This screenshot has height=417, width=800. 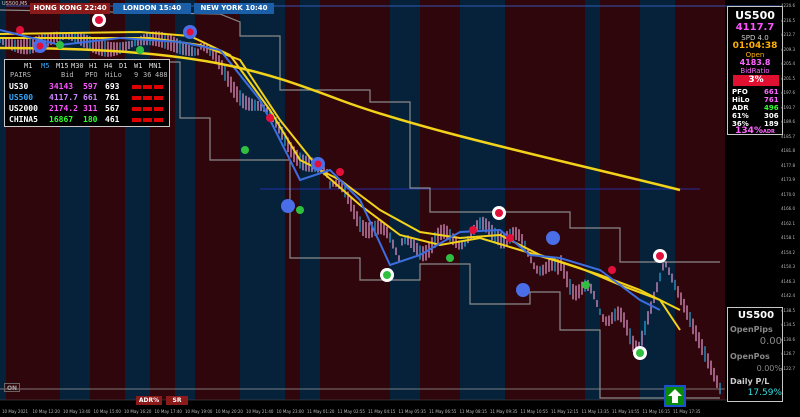 What do you see at coordinates (351, 411) in the screenshot?
I see `time-tick-label: 11 May 02:55` at bounding box center [351, 411].